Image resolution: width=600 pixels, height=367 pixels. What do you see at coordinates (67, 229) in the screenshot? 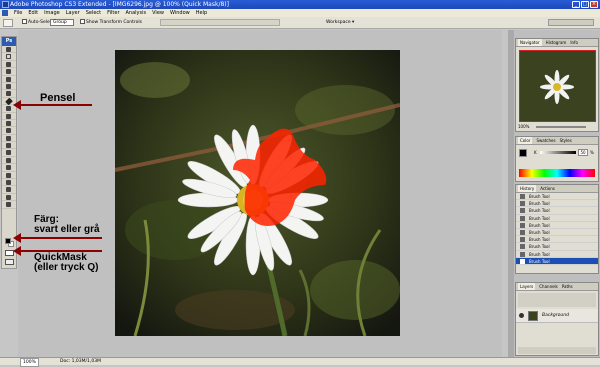
I see `farg-label-line2: svart eller grå` at bounding box center [67, 229].